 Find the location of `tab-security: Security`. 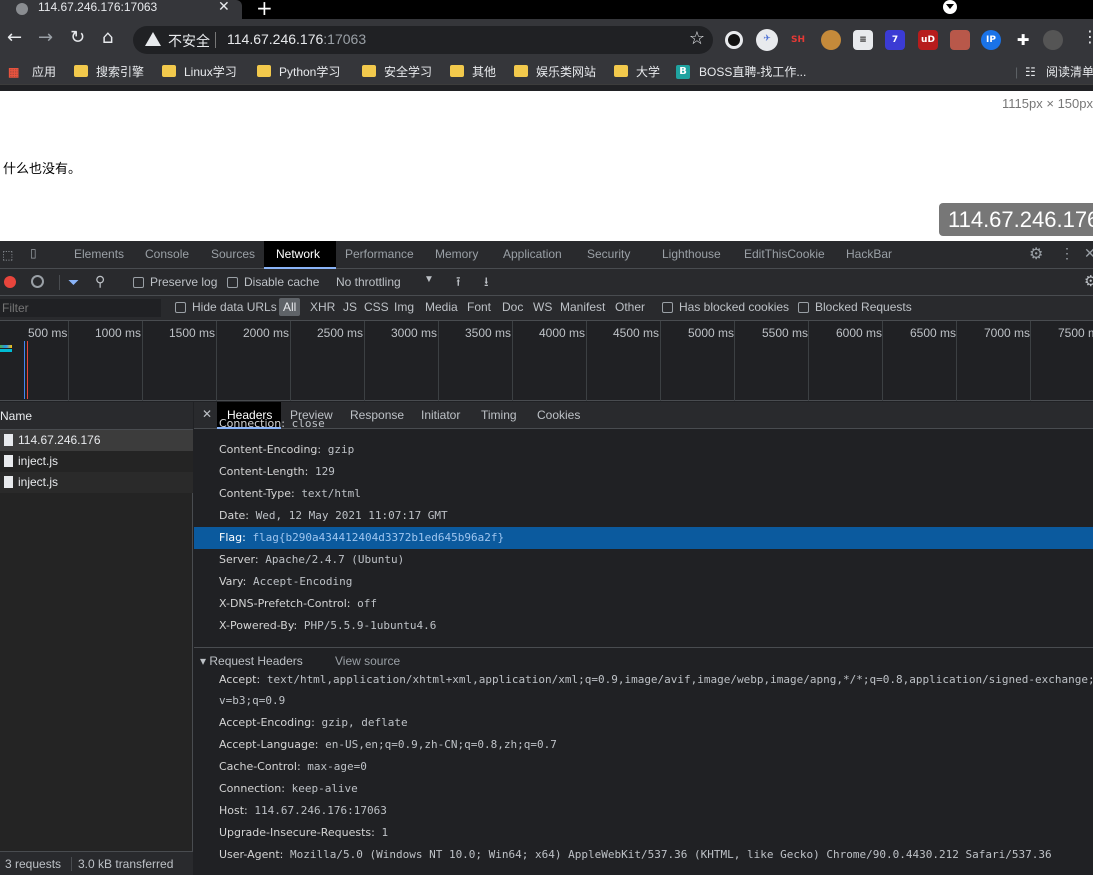

tab-security: Security is located at coordinates (608, 254).